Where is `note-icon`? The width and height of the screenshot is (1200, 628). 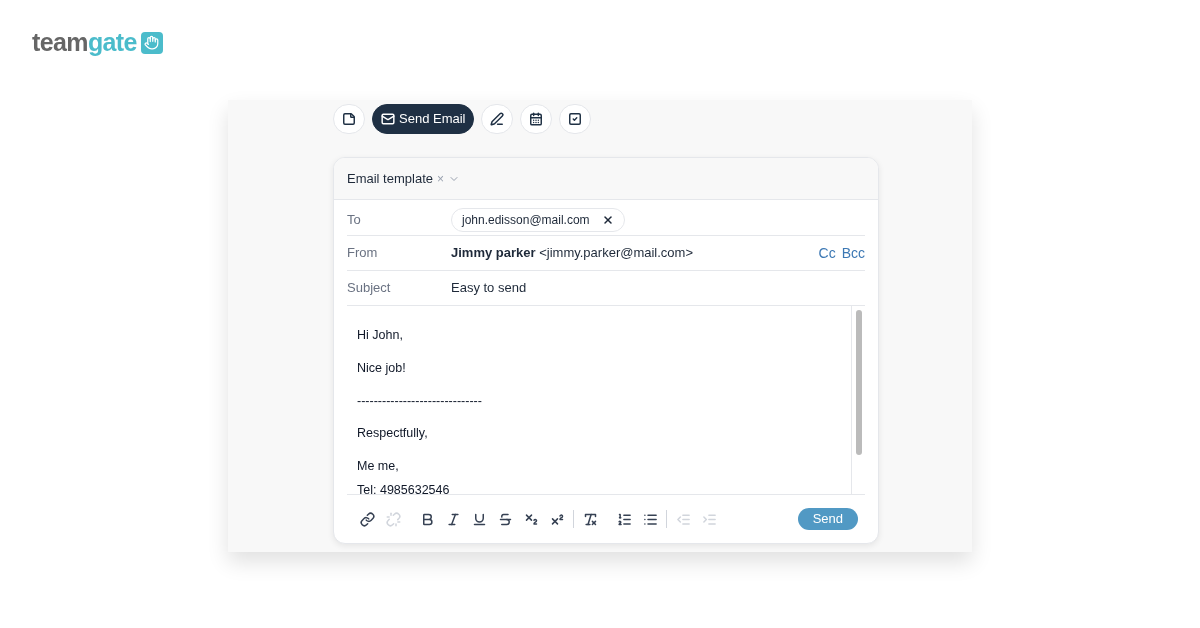 note-icon is located at coordinates (349, 119).